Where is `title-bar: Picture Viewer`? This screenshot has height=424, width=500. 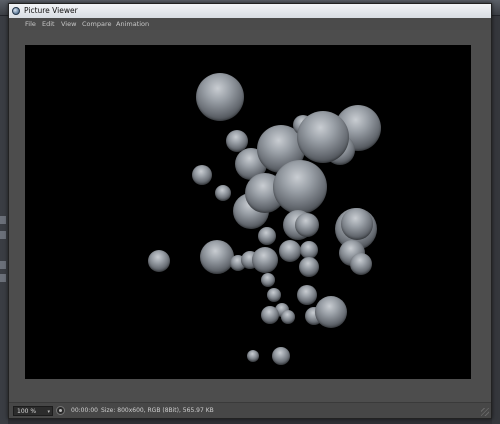 title-bar: Picture Viewer is located at coordinates (250, 11).